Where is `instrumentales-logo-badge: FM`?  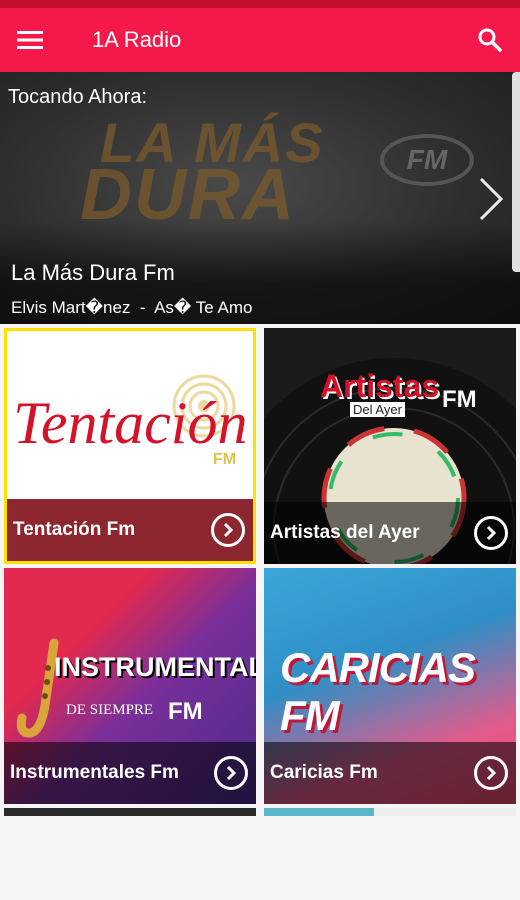 instrumentales-logo-badge: FM is located at coordinates (185, 711).